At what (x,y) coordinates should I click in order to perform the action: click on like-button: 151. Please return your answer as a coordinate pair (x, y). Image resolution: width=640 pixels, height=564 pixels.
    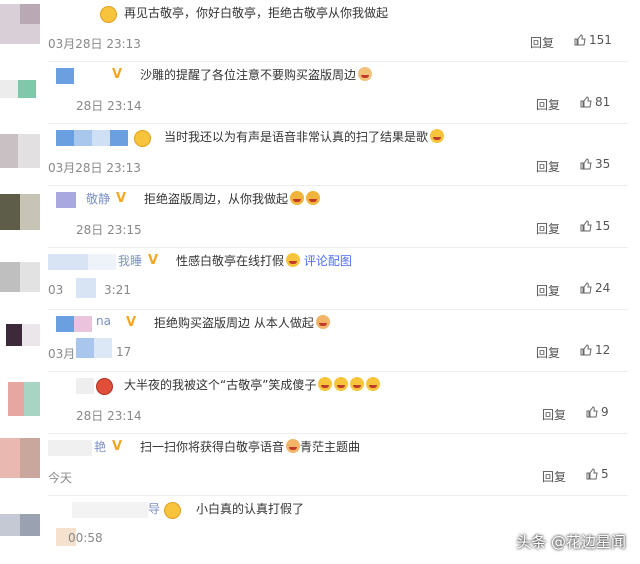
    Looking at the image, I should click on (593, 40).